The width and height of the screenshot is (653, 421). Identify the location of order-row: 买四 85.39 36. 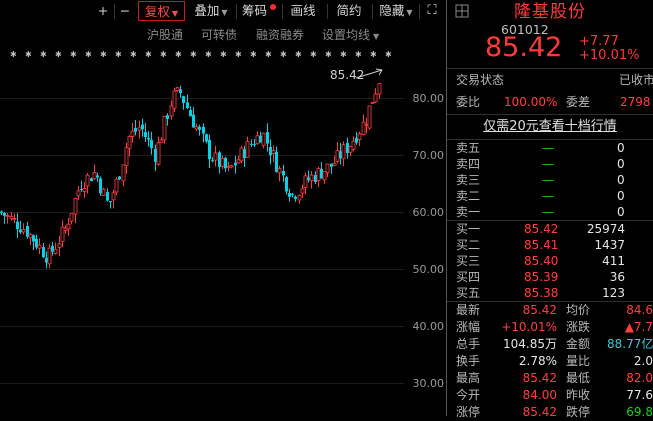
(550, 277).